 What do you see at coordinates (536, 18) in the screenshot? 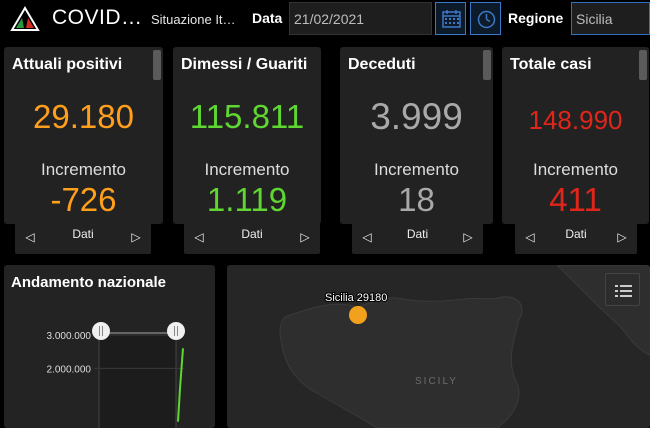
I see `region-label: Regione` at bounding box center [536, 18].